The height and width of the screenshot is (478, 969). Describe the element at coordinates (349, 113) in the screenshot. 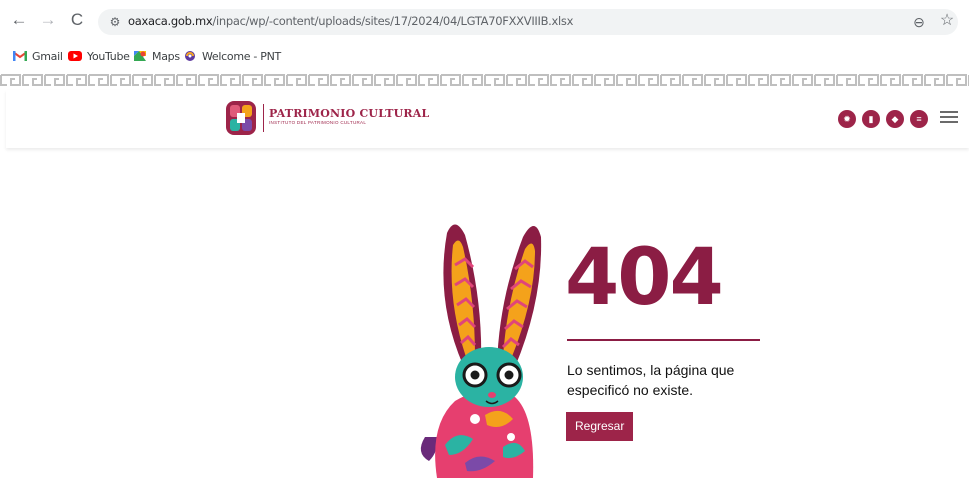

I see `logo-title: PATRIMONIO CULTURAL` at that location.